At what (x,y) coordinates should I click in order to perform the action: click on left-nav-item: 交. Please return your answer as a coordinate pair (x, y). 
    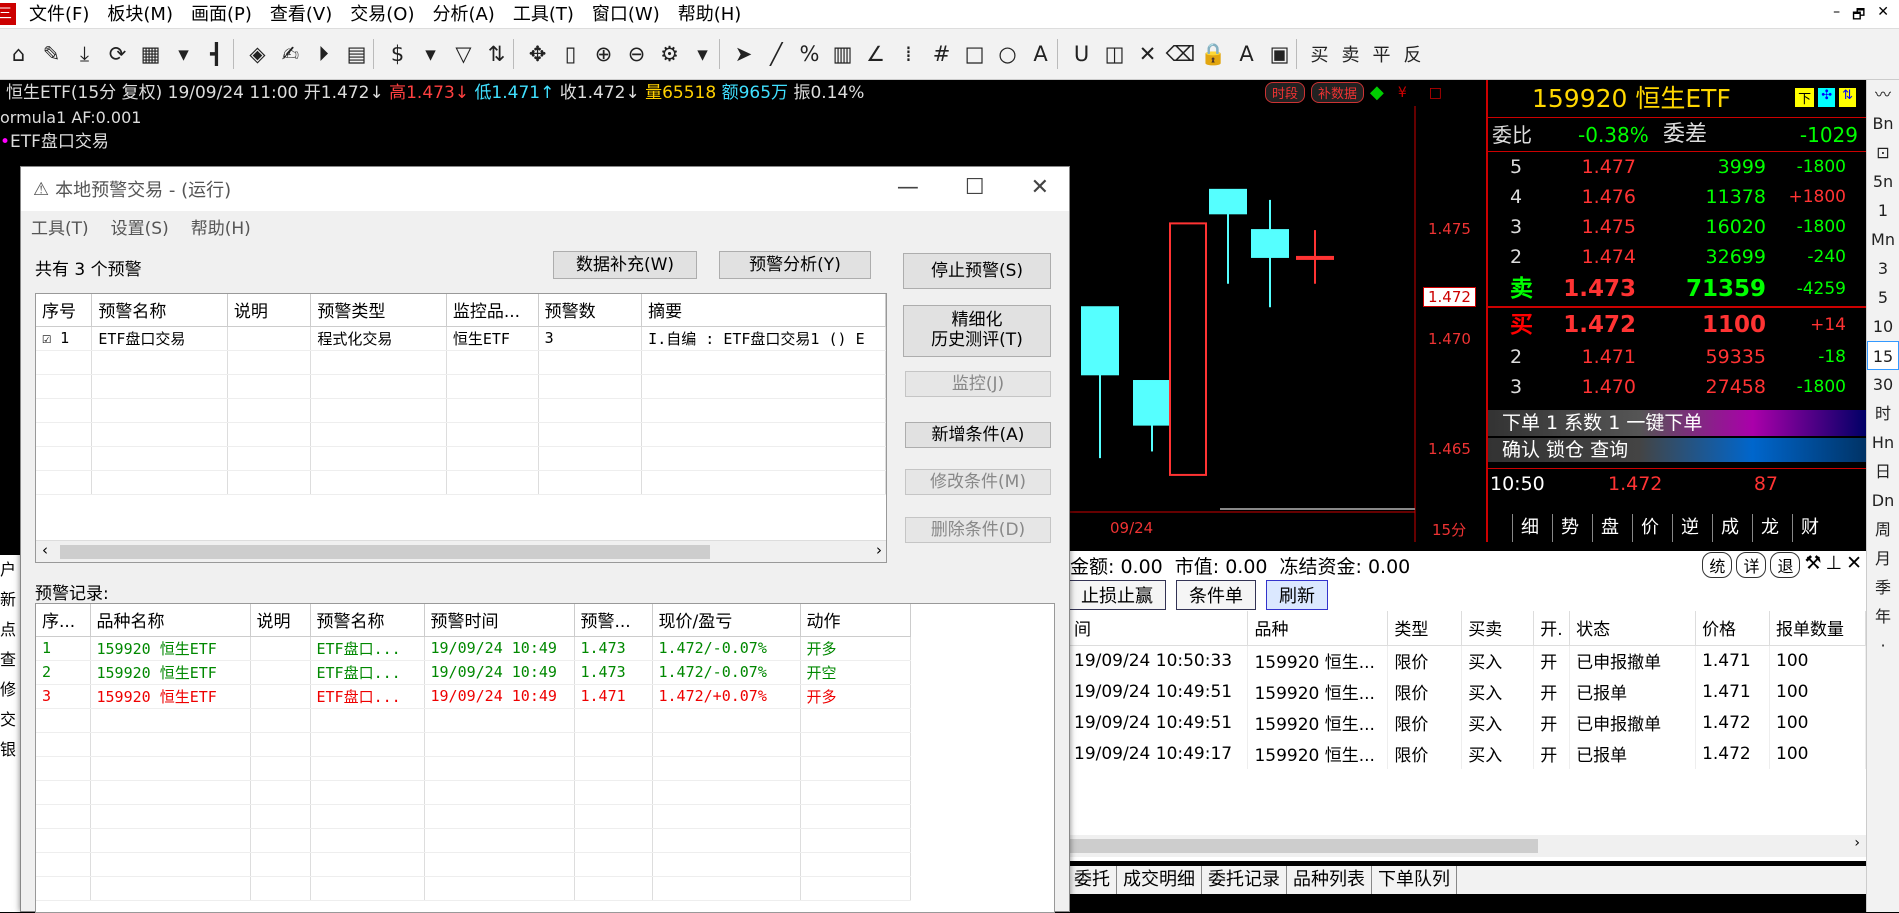
    Looking at the image, I should click on (11, 720).